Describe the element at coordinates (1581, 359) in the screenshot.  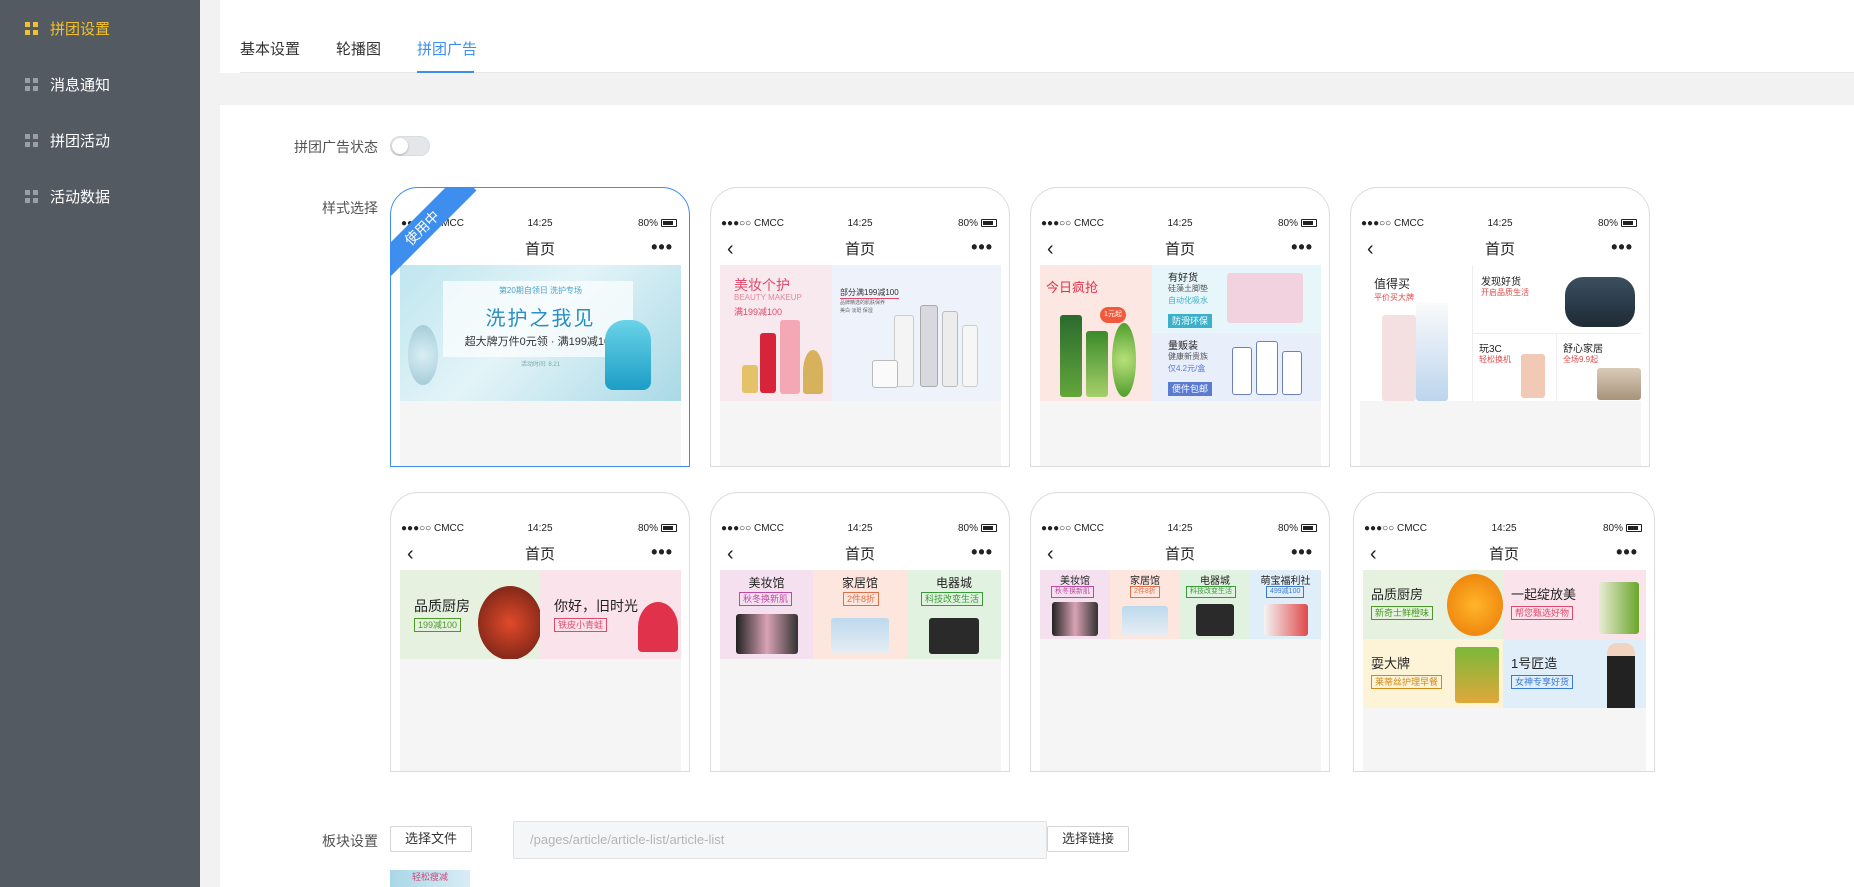
I see `tile-sub: 全场9.9起` at that location.